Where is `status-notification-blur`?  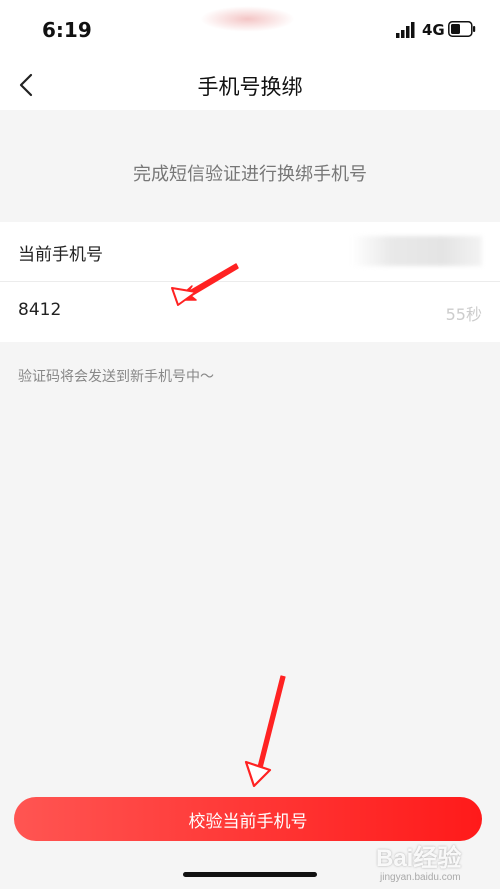 status-notification-blur is located at coordinates (247, 19).